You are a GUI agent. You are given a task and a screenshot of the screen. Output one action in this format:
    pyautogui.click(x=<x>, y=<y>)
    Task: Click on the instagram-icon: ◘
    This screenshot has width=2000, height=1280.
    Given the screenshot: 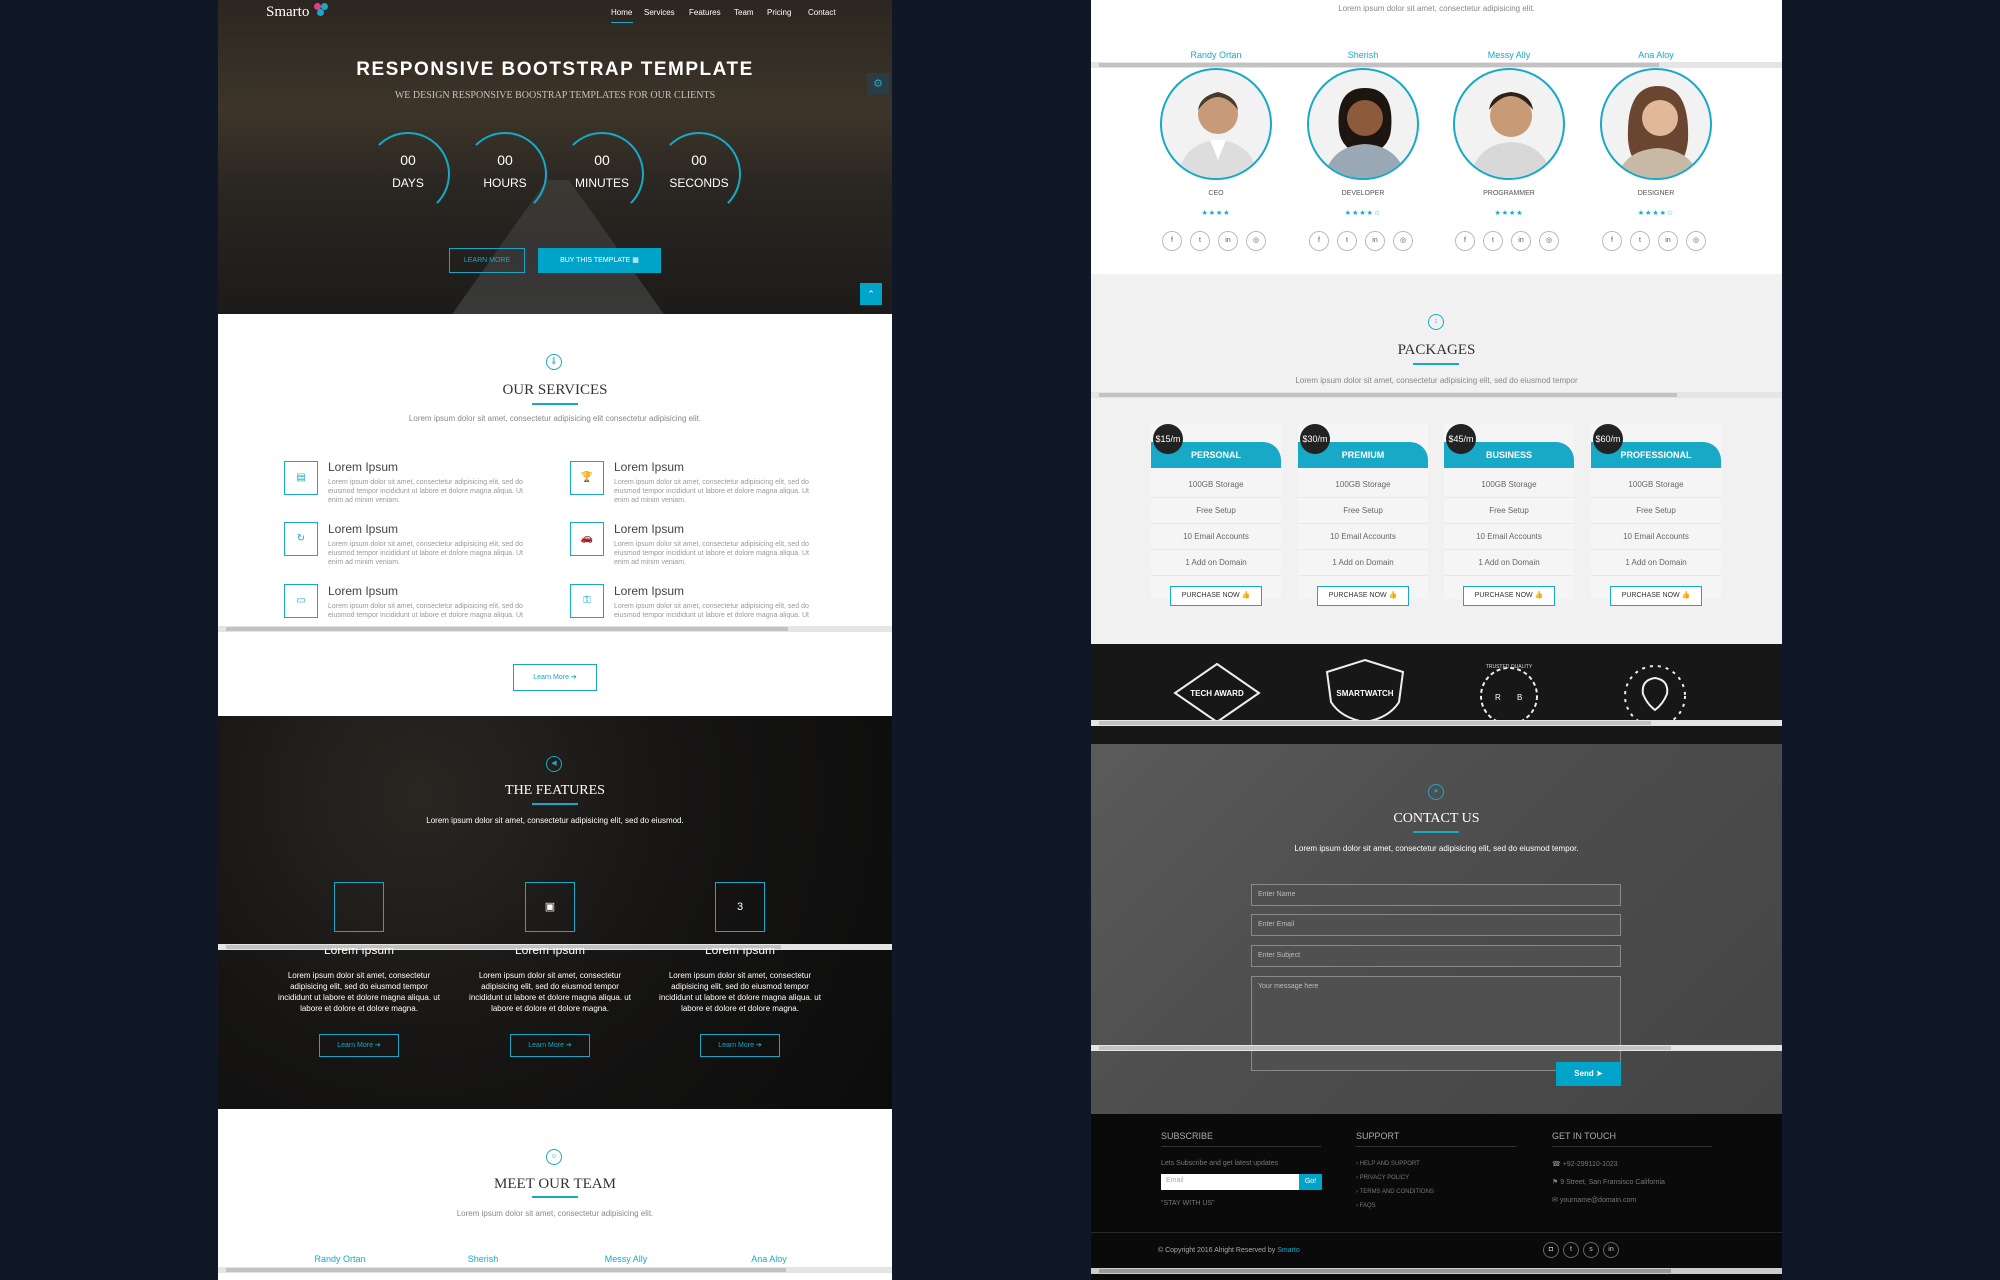 What is the action you would take?
    pyautogui.click(x=1551, y=1250)
    